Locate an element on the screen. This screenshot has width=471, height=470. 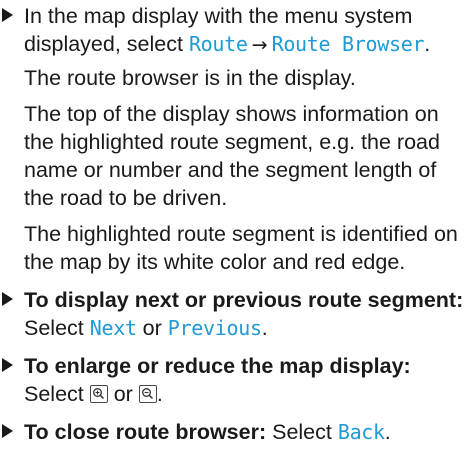
option-previous: Previous is located at coordinates (214, 328).